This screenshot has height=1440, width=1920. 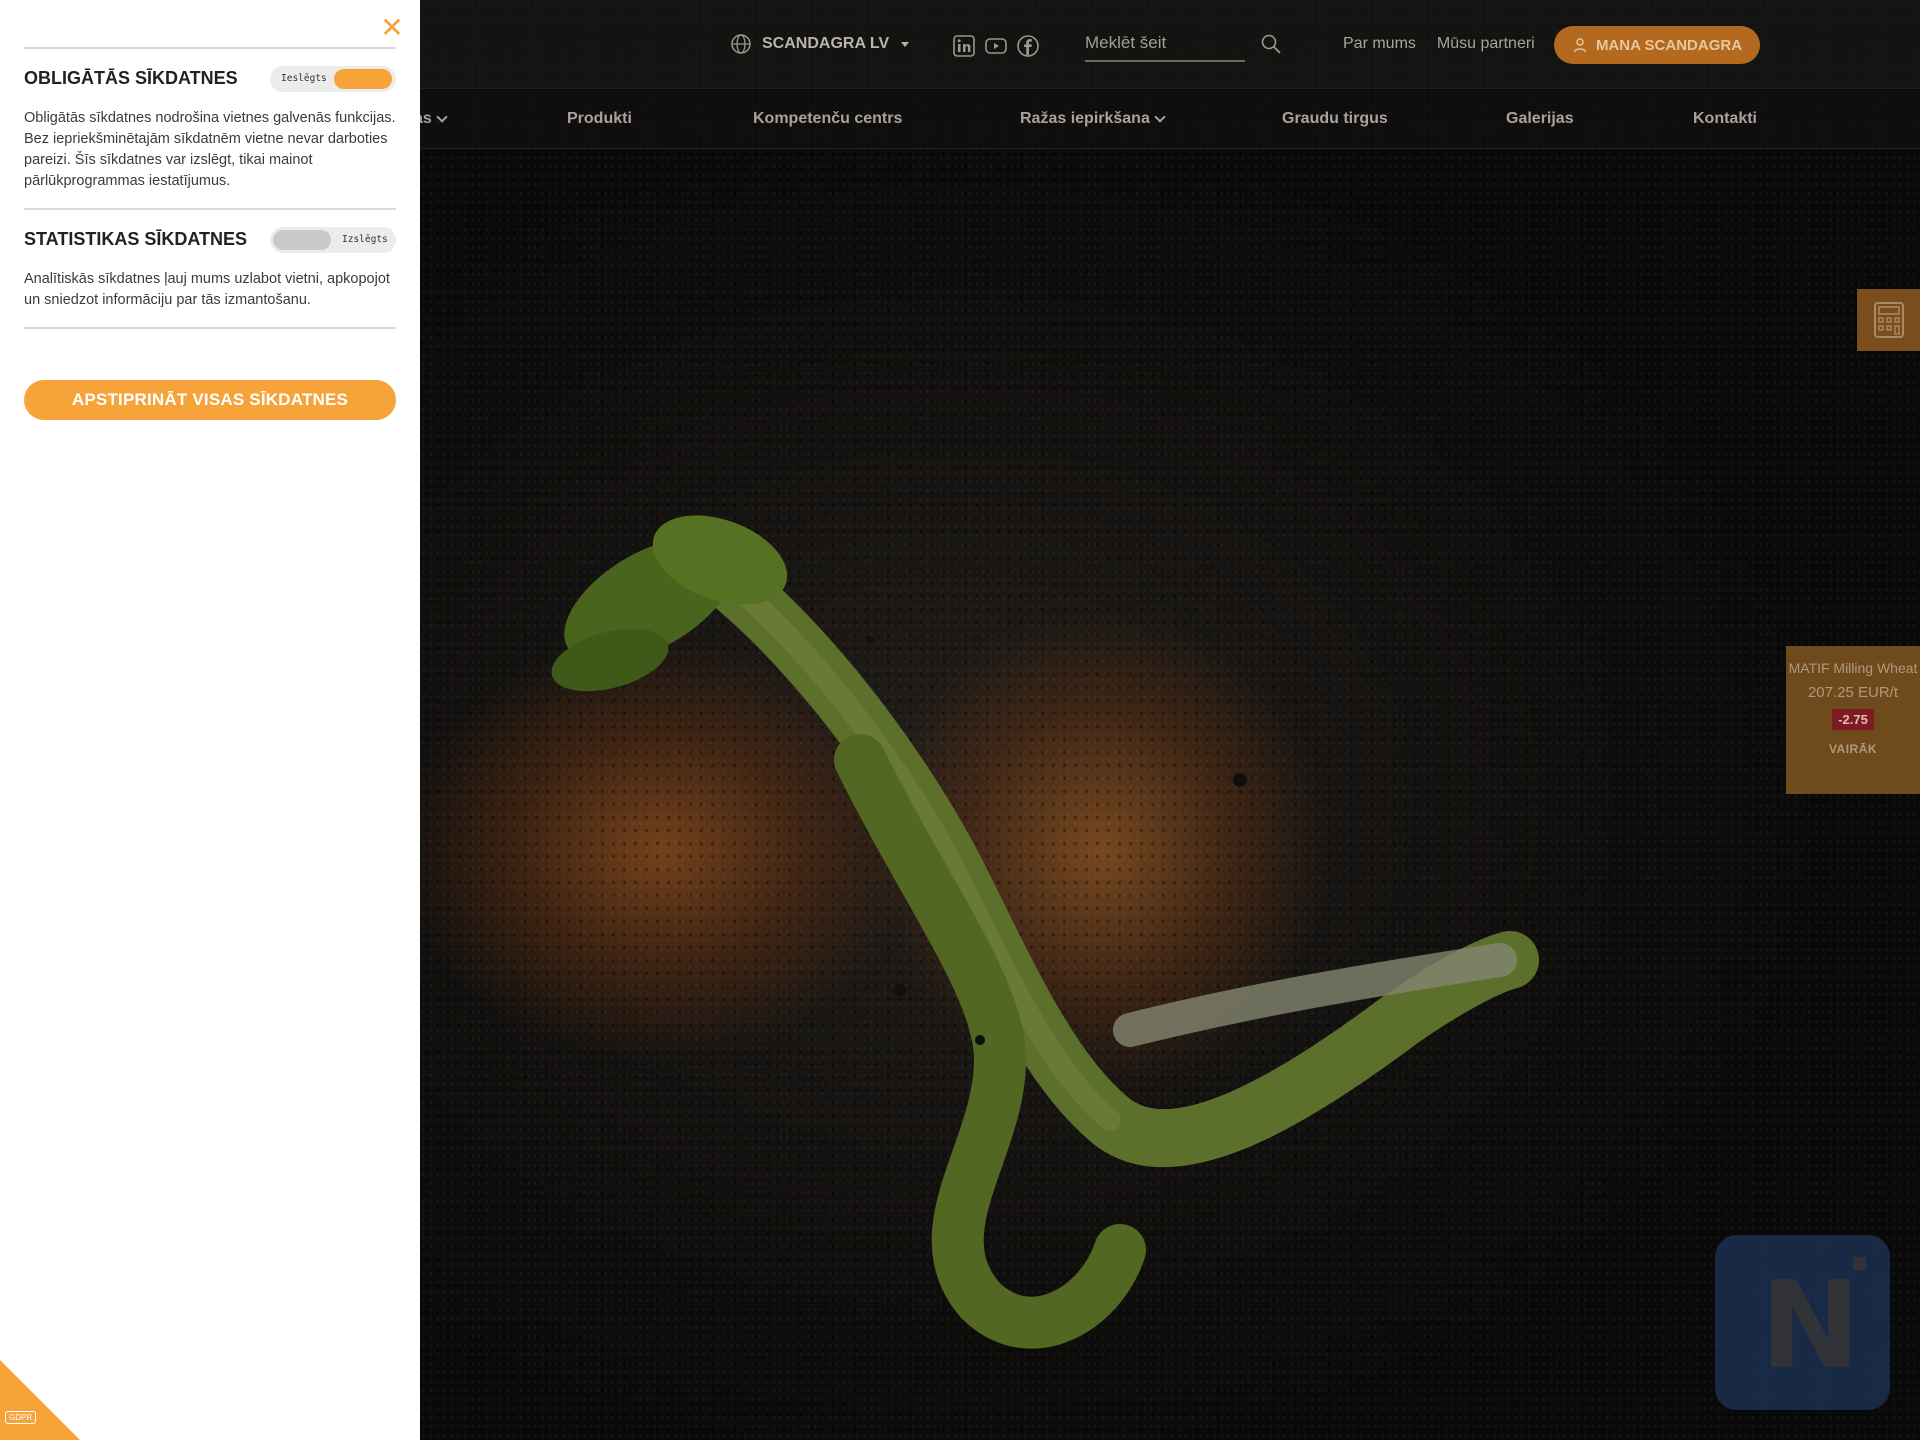 What do you see at coordinates (826, 43) in the screenshot?
I see `language-label: SCANDAGRA LV` at bounding box center [826, 43].